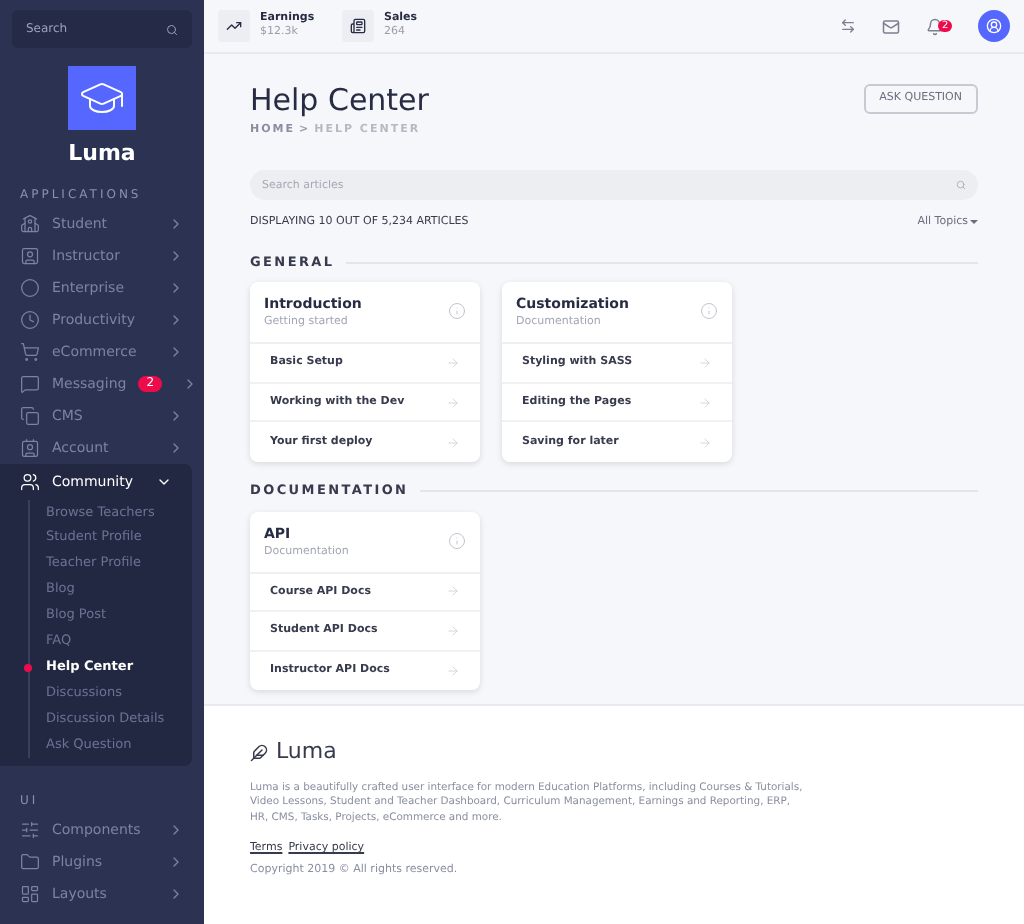 The height and width of the screenshot is (924, 1024). Describe the element at coordinates (30, 288) in the screenshot. I see `circle-icon` at that location.